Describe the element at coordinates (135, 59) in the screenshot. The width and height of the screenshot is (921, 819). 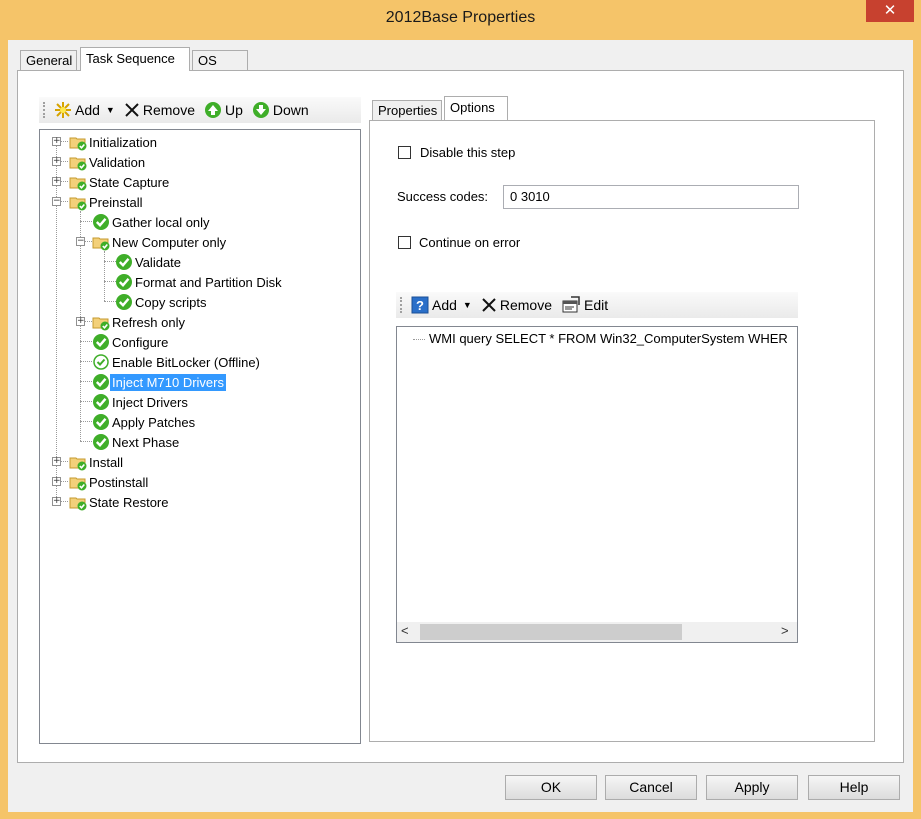
I see `tab-task-sequence: Task Sequence` at that location.